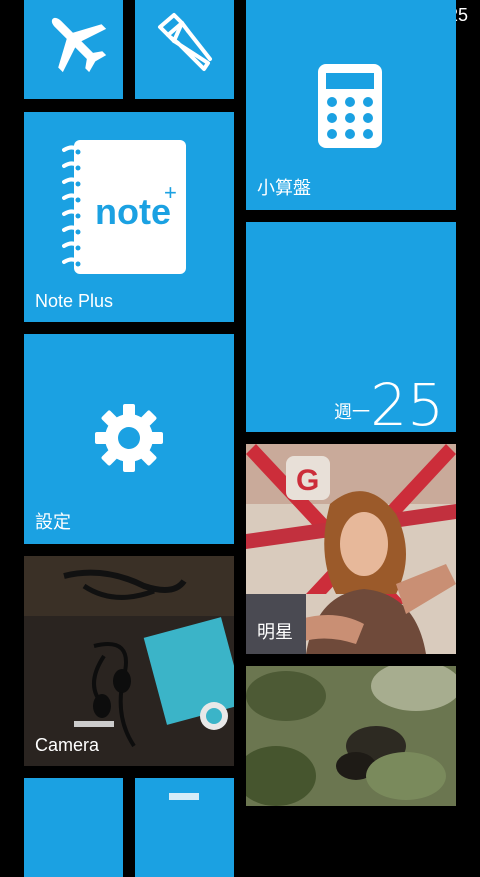 The image size is (480, 877). What do you see at coordinates (407, 401) in the screenshot?
I see `calendar-date: 25` at bounding box center [407, 401].